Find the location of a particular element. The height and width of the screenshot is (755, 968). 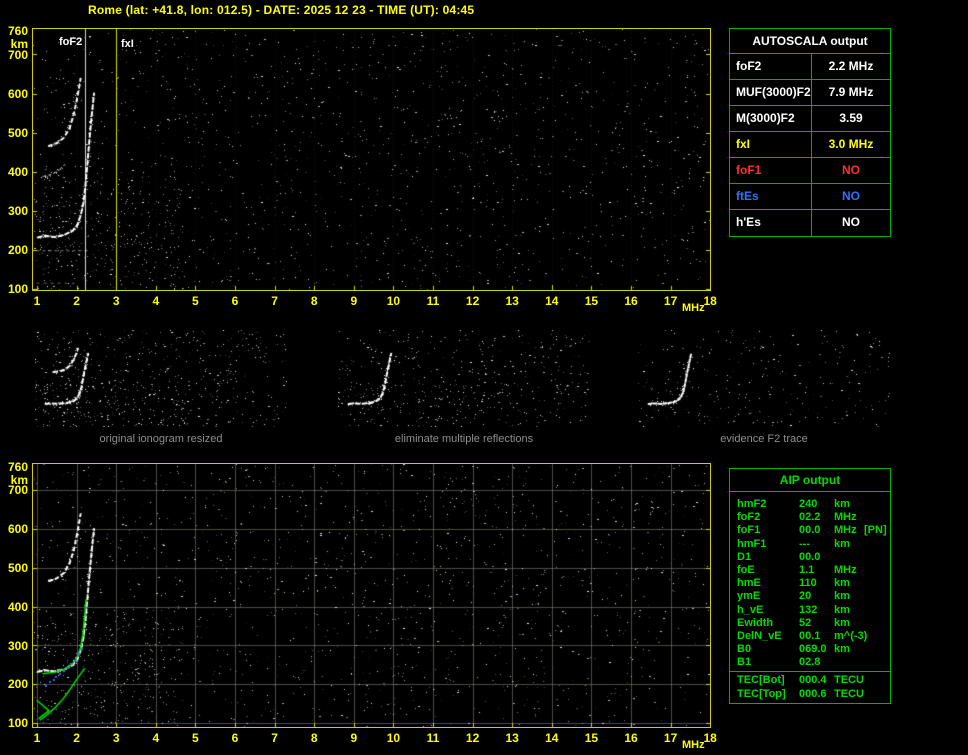

thumbnail-eliminate-reflections is located at coordinates (464, 378).